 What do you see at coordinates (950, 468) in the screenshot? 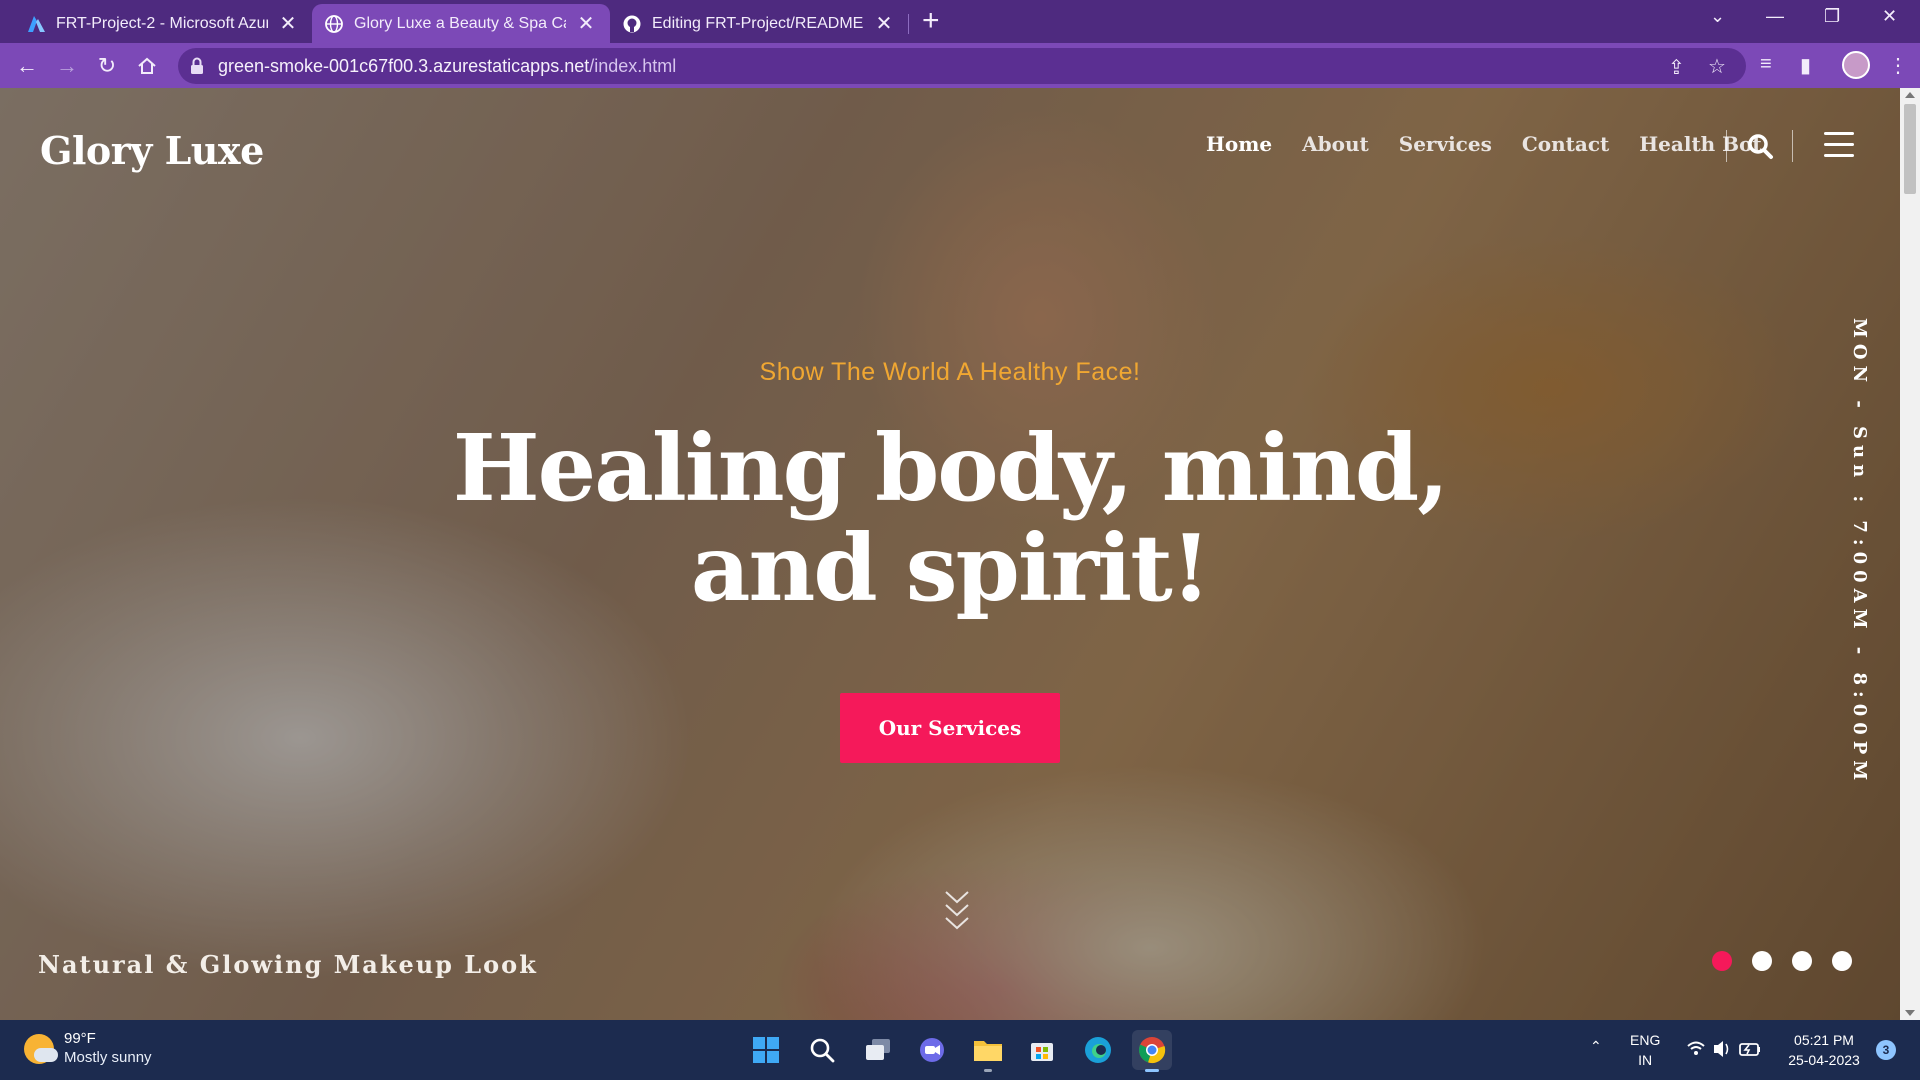
I see `headline-line-1: Healing body, mind,` at bounding box center [950, 468].